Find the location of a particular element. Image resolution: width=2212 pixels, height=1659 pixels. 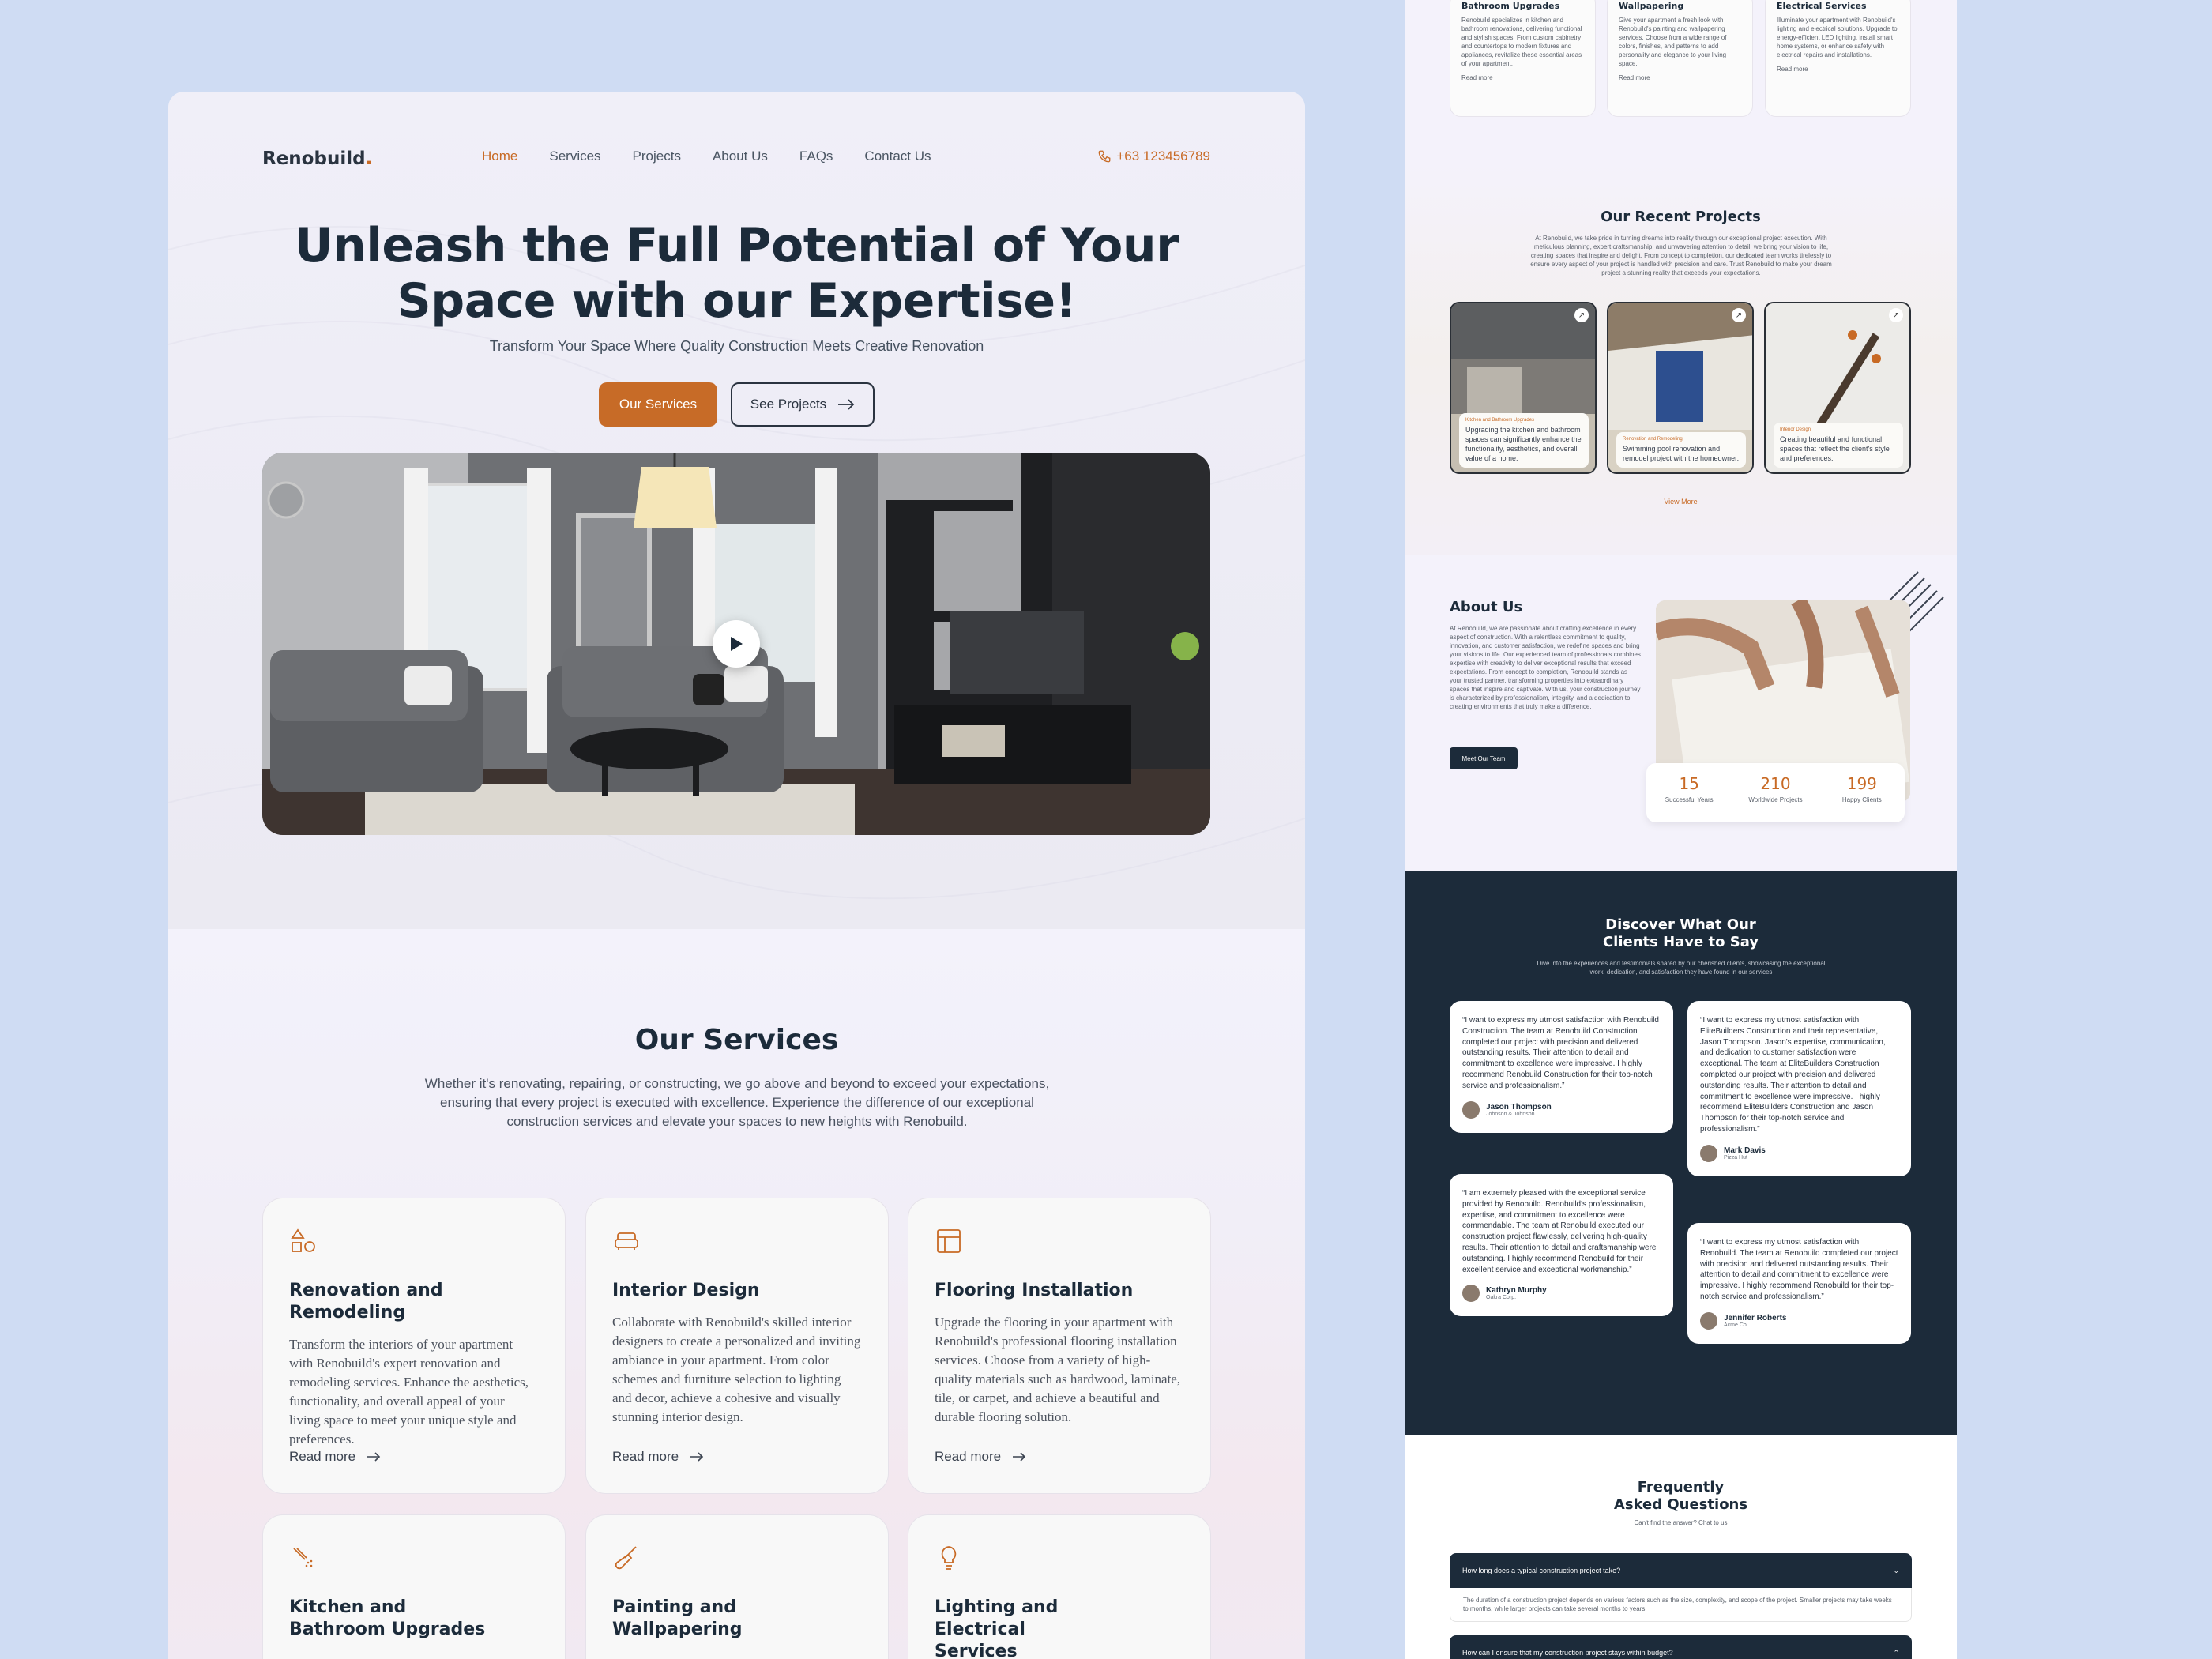

stat-years: 15 Successful Years is located at coordinates (1690, 793).